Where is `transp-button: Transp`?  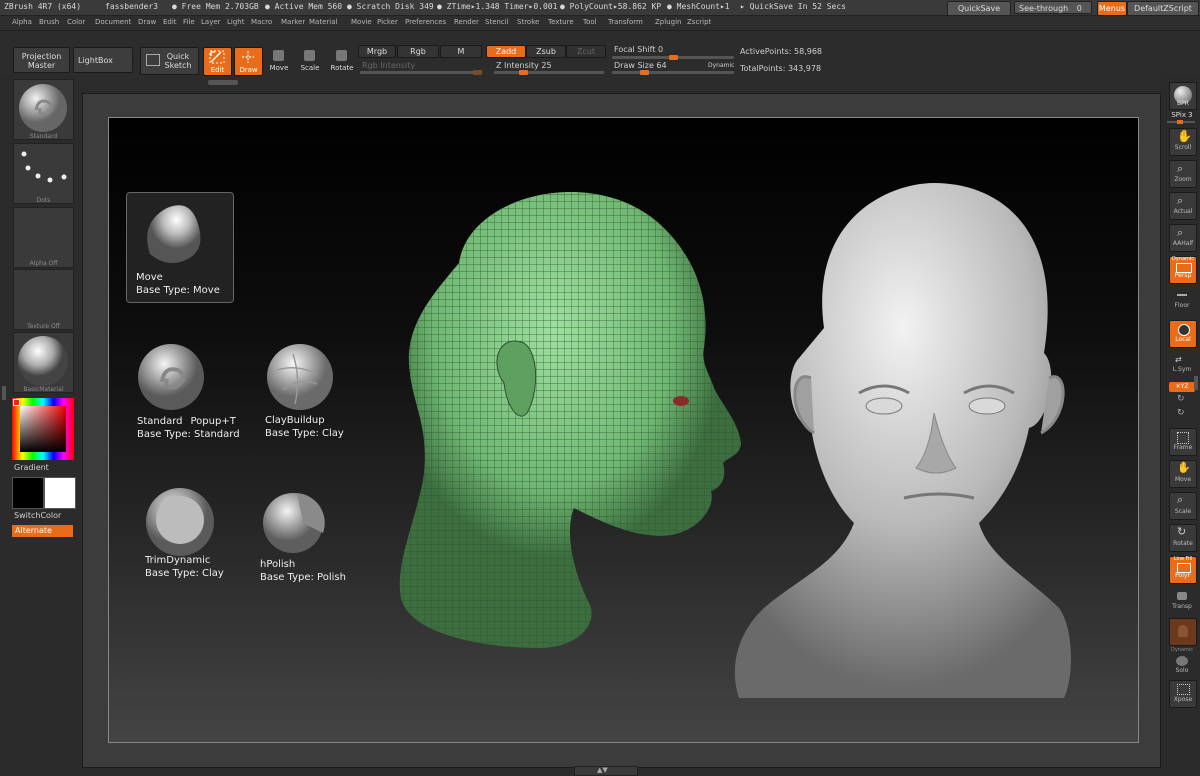
transp-button: Transp is located at coordinates (1182, 601).